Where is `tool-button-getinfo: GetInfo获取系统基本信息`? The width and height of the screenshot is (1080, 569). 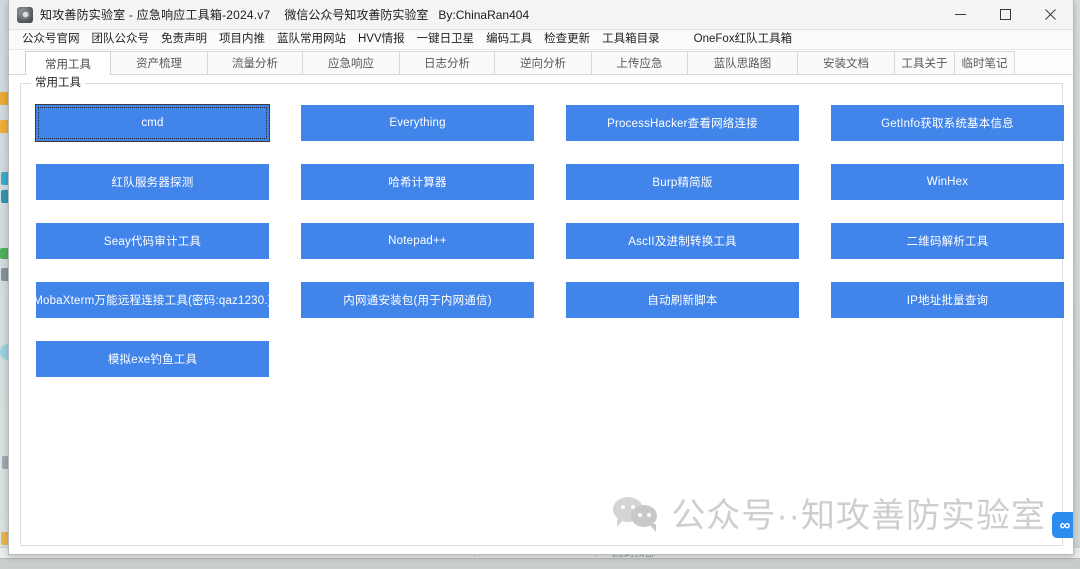
tool-button-getinfo: GetInfo获取系统基本信息 is located at coordinates (947, 123).